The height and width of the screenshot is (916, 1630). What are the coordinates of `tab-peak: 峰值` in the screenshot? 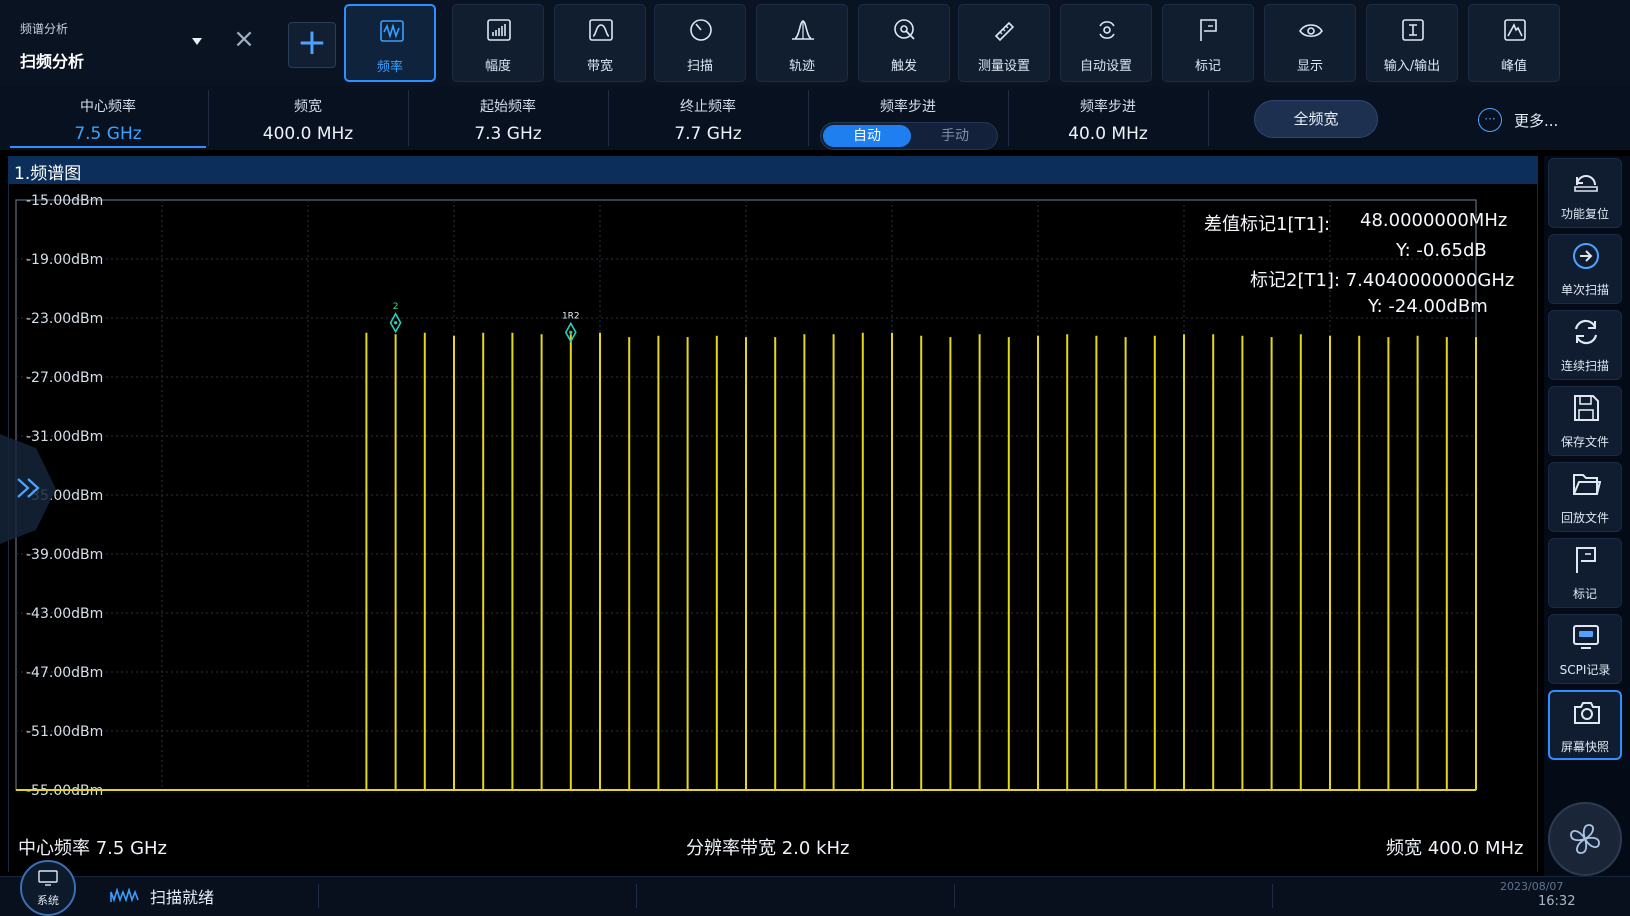 It's located at (1514, 43).